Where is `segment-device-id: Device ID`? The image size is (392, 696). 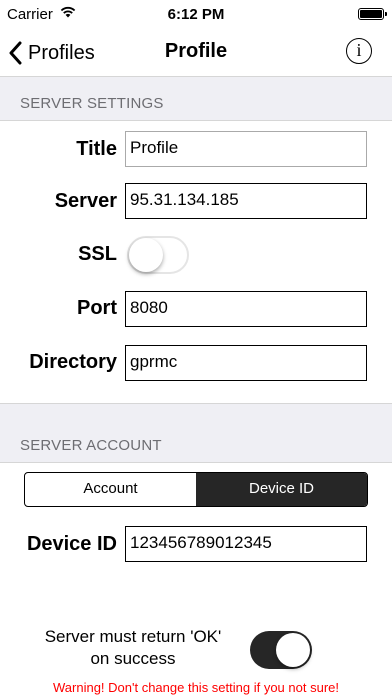
segment-device-id: Device ID is located at coordinates (281, 489).